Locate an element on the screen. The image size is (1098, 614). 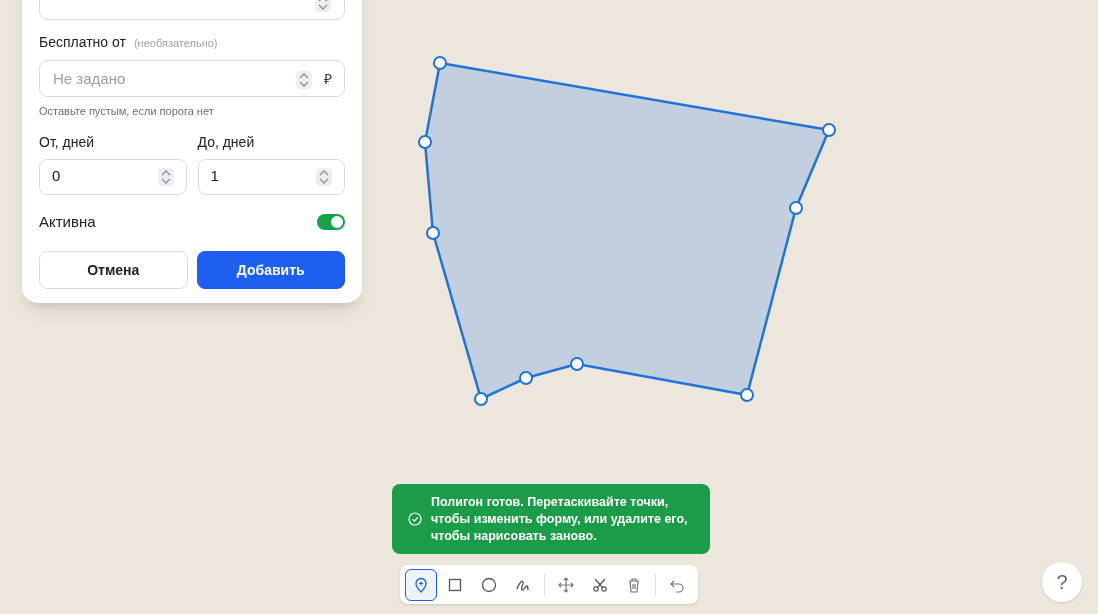
toast-message: Полигон готов. Перетаскивайте точки, чтобы изменить форму, или удалите его, чтобы нарисовать заново. is located at coordinates (560, 519).